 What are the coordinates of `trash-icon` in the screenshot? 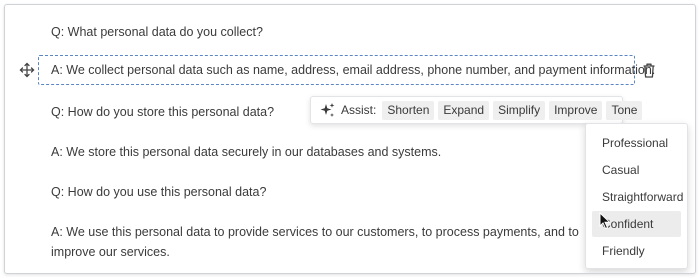 It's located at (649, 70).